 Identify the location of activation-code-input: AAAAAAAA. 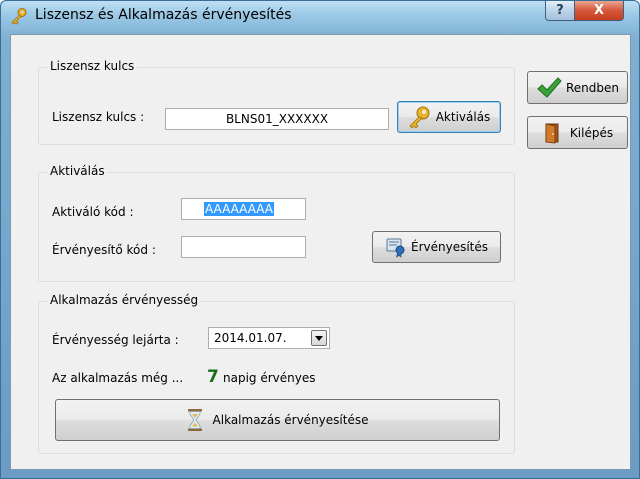
(243, 209).